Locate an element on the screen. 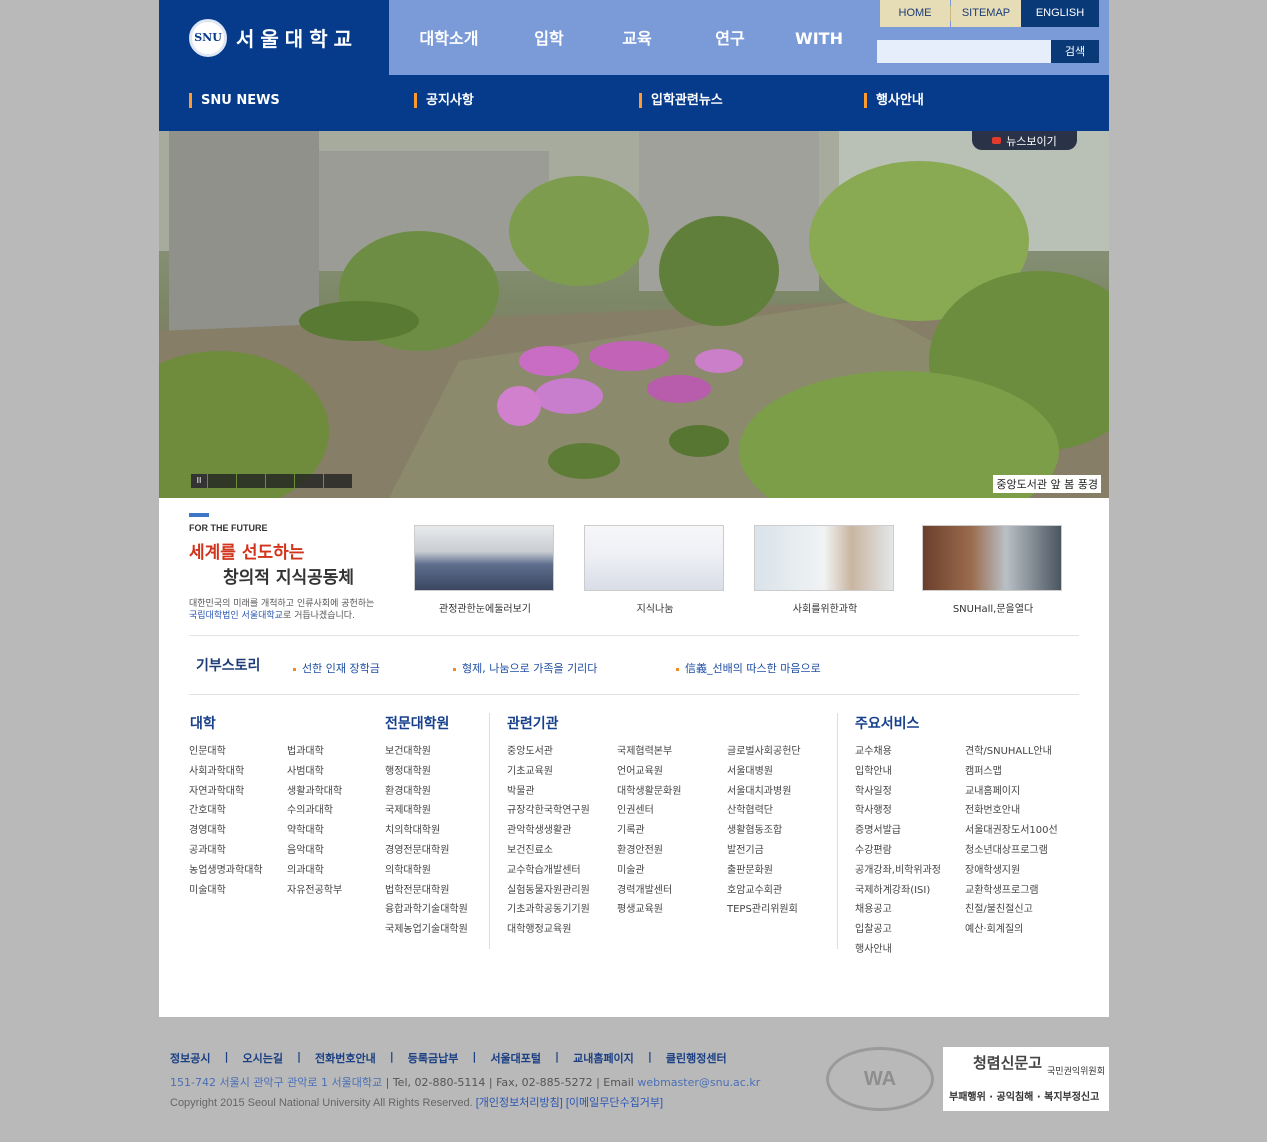  related-link: 교수학습개발센터 is located at coordinates (548, 871).